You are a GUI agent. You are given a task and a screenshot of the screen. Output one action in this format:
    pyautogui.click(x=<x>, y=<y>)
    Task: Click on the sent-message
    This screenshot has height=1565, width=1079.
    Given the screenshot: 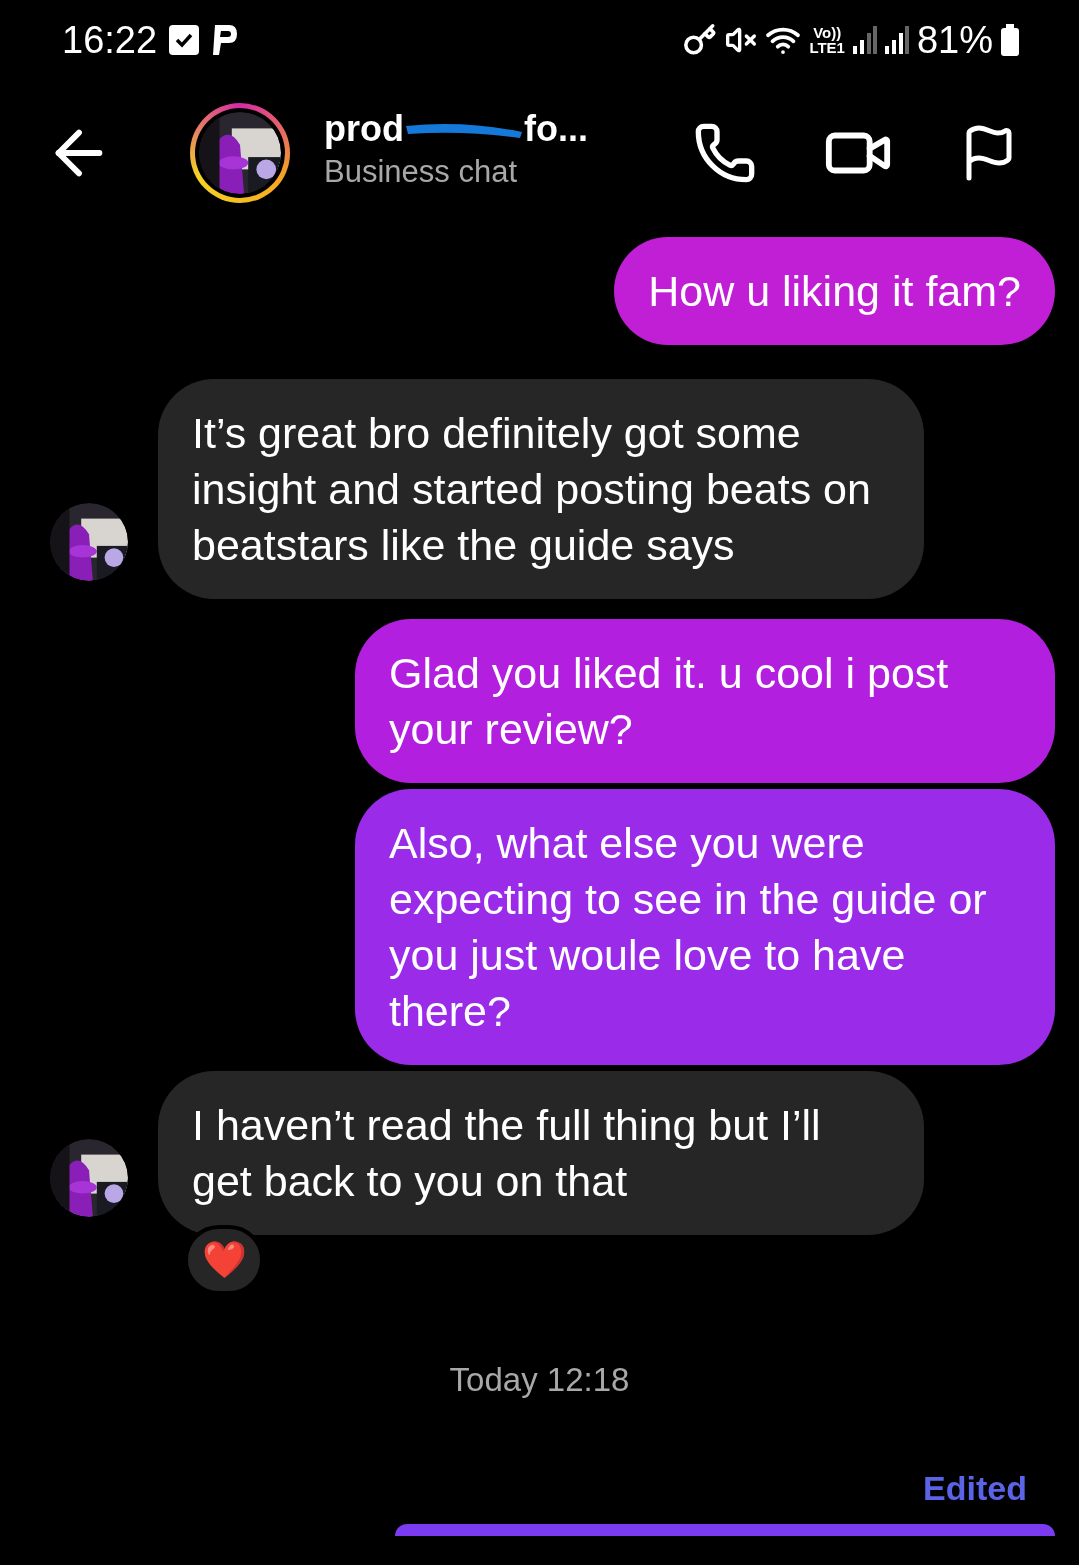 What is the action you would take?
    pyautogui.click(x=725, y=1529)
    